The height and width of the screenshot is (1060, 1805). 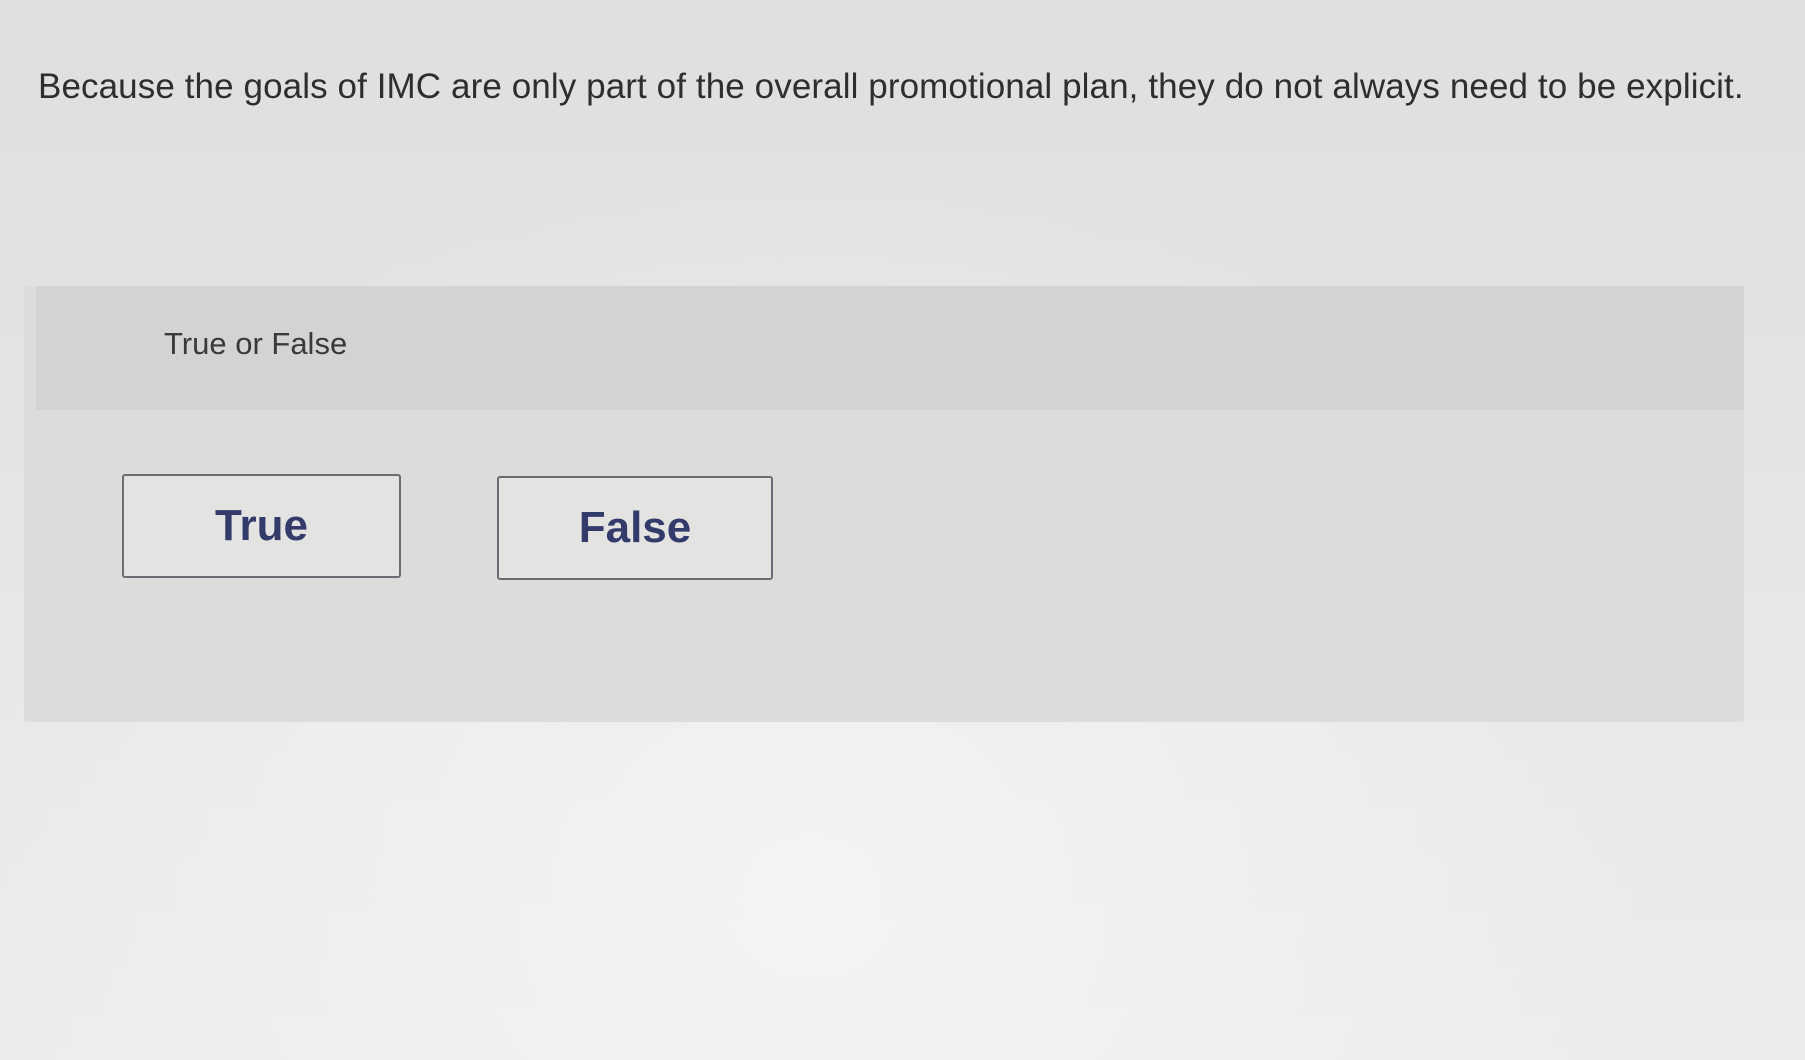 What do you see at coordinates (261, 526) in the screenshot?
I see `true-button: True` at bounding box center [261, 526].